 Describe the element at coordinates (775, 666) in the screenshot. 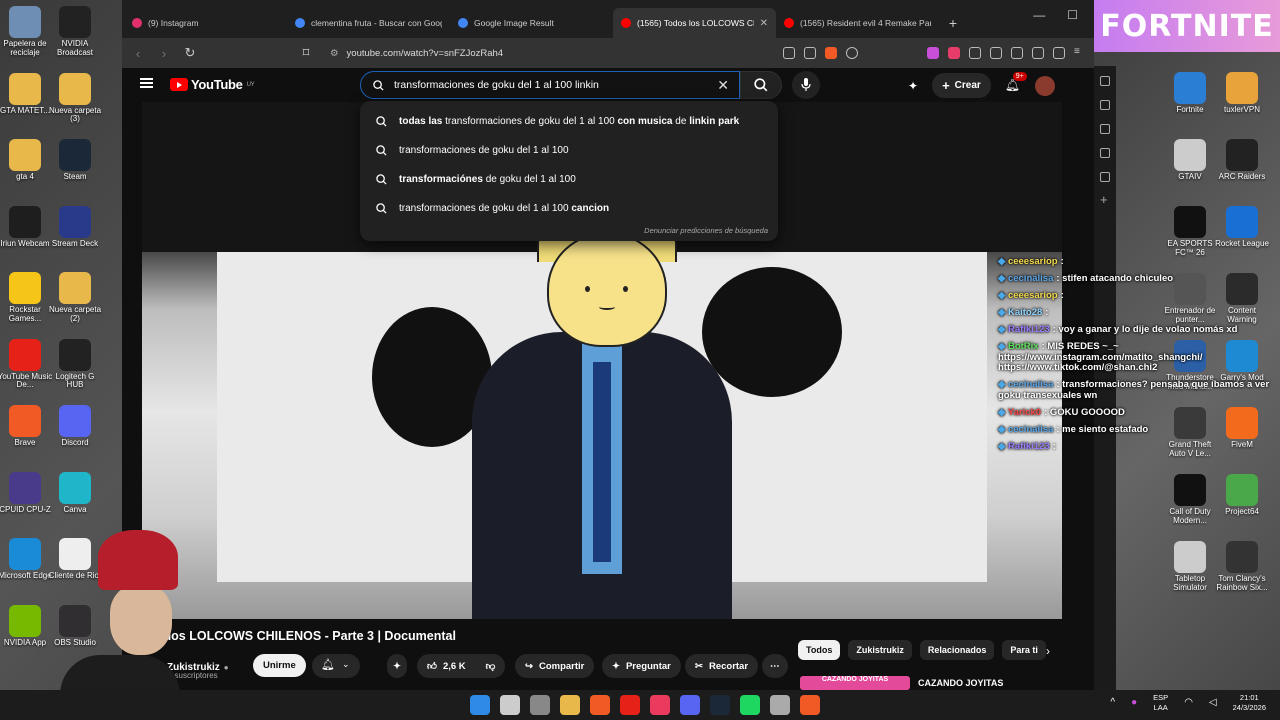

I see `more-actions-button: ⋯` at that location.